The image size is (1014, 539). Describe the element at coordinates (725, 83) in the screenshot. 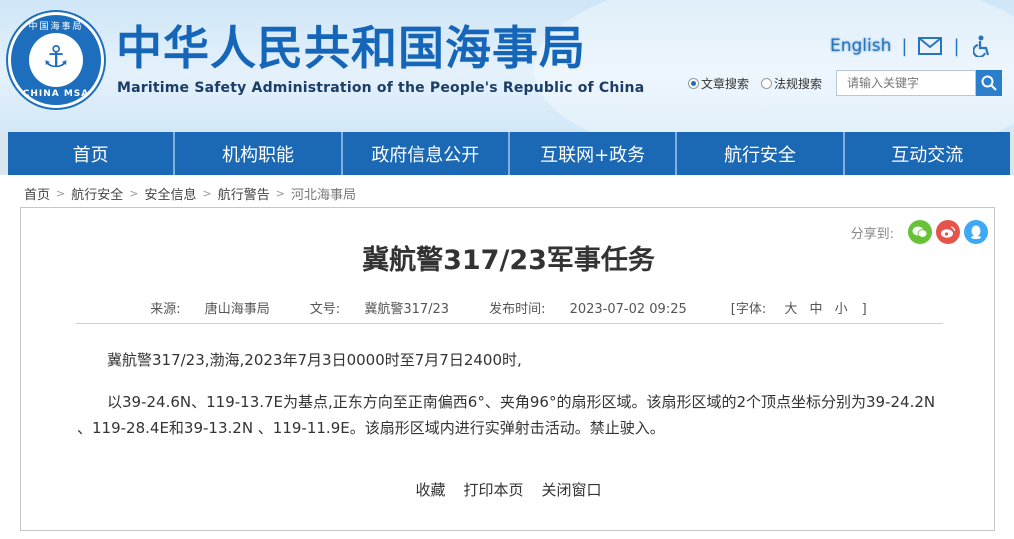

I see `radio-article-label: 文章搜索` at that location.